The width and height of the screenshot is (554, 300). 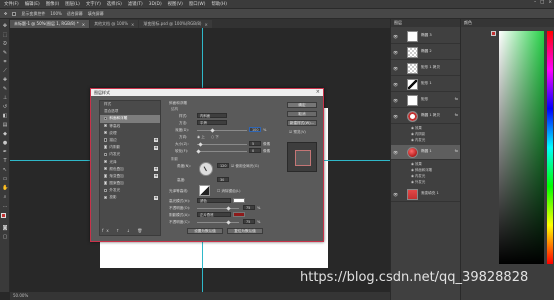 What do you see at coordinates (5, 161) in the screenshot?
I see `type-icon: T` at bounding box center [5, 161].